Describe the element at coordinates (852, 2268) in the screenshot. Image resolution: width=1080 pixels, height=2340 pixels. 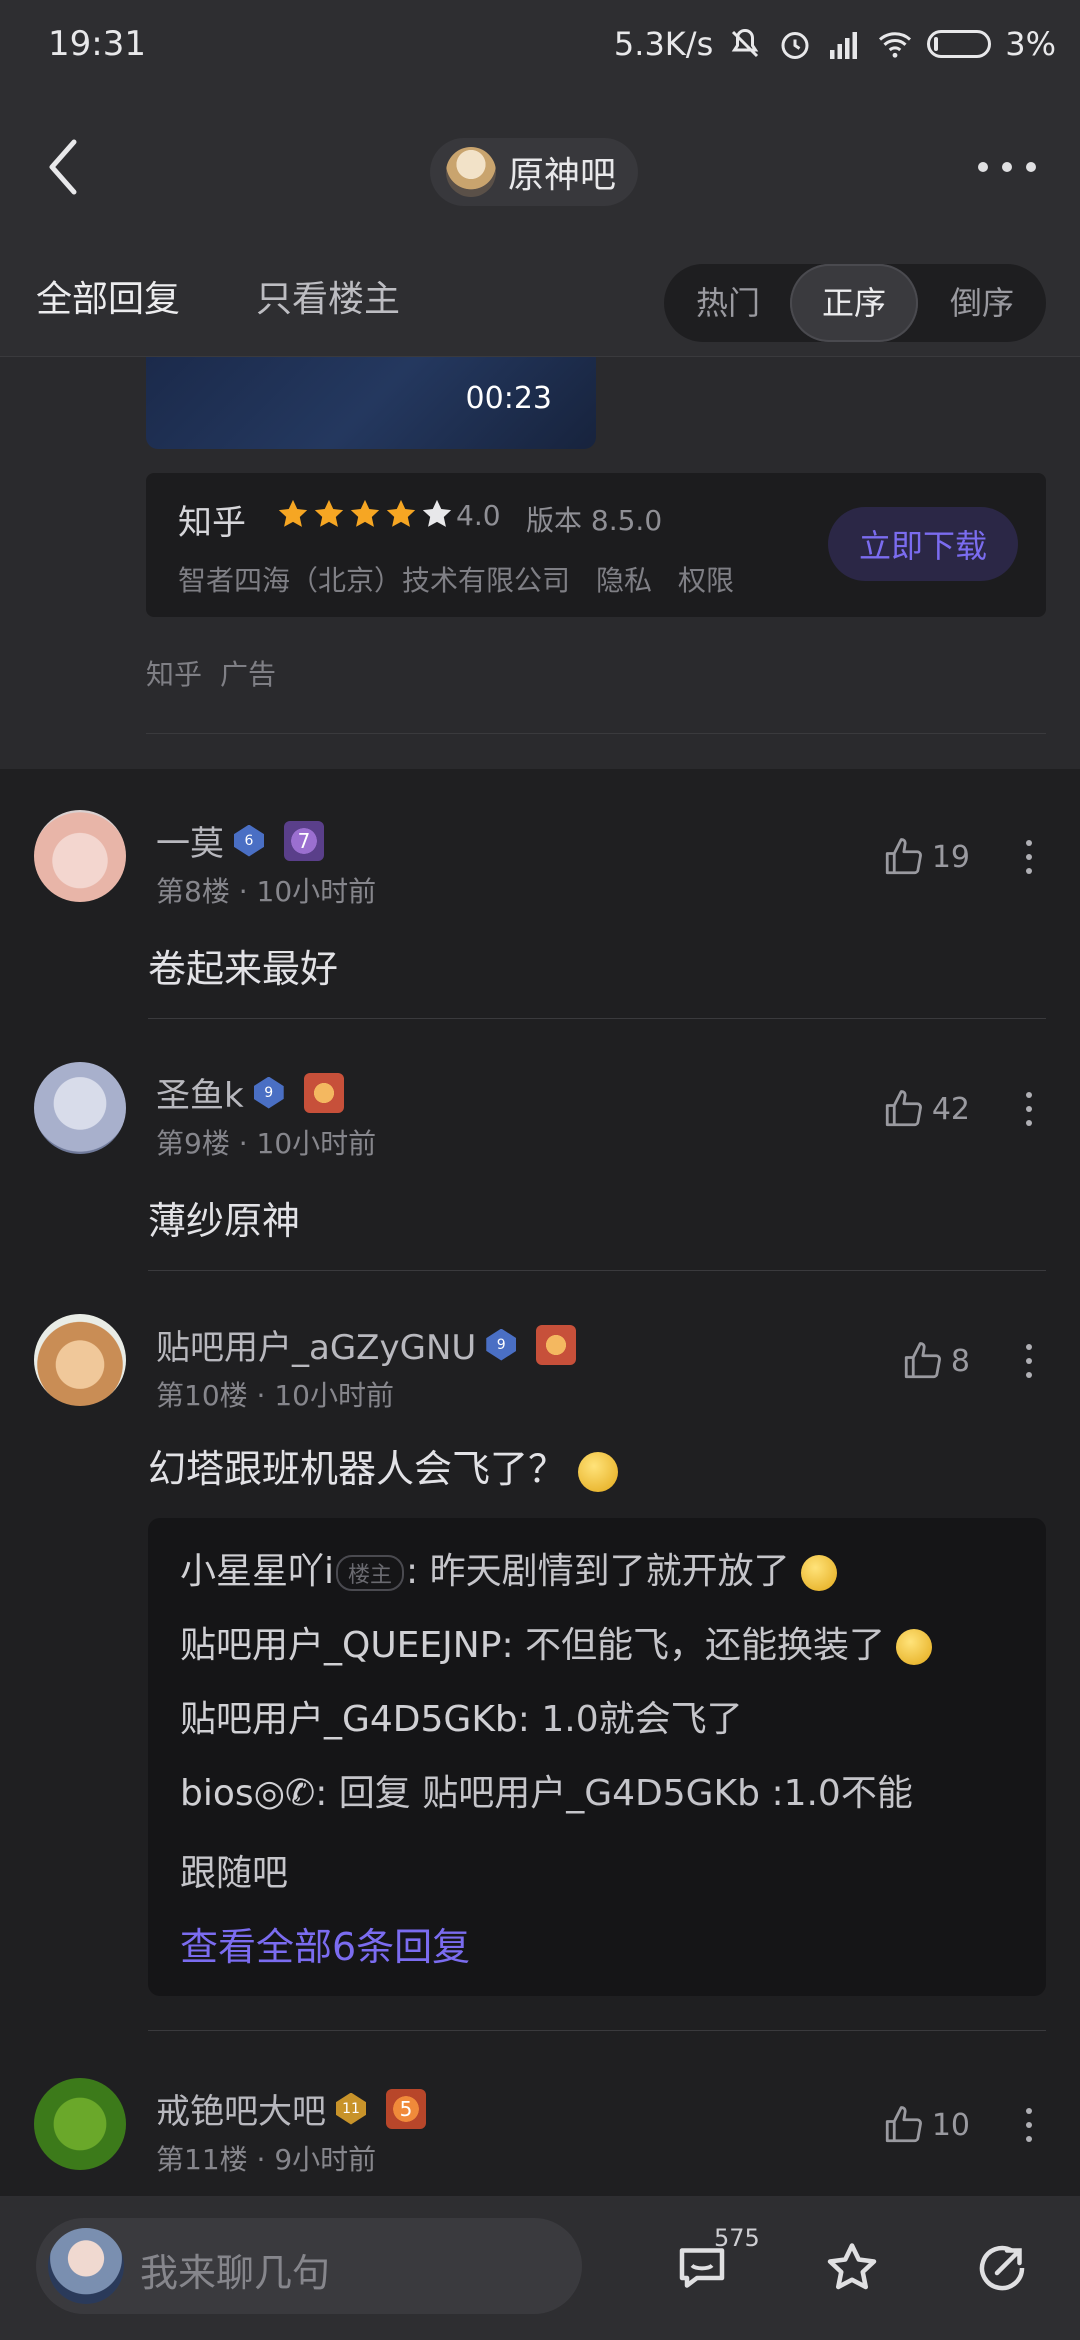
I see `favorite-star-icon` at that location.